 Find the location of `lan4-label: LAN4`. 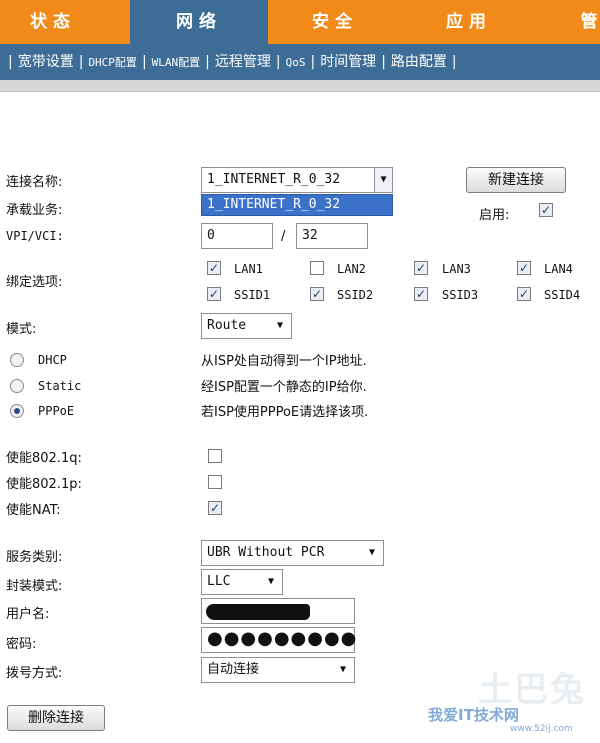

lan4-label: LAN4 is located at coordinates (558, 269).